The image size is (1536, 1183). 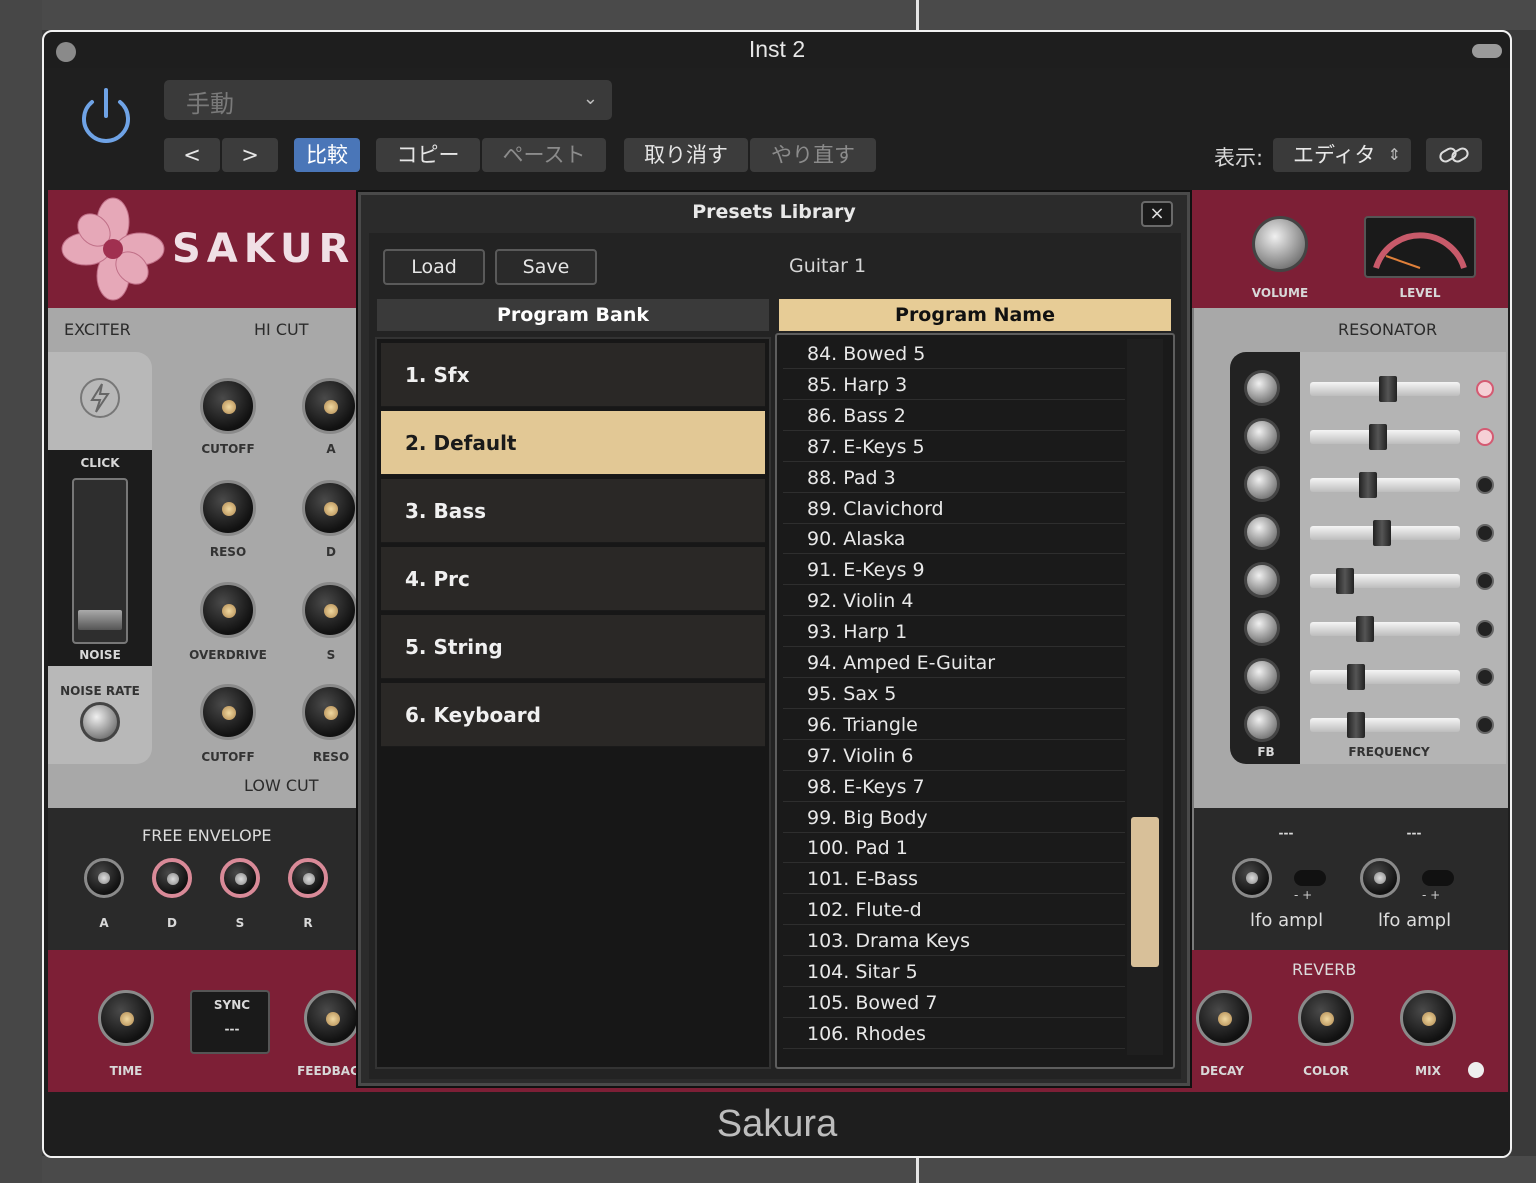 I want to click on volume-knob, so click(x=1280, y=244).